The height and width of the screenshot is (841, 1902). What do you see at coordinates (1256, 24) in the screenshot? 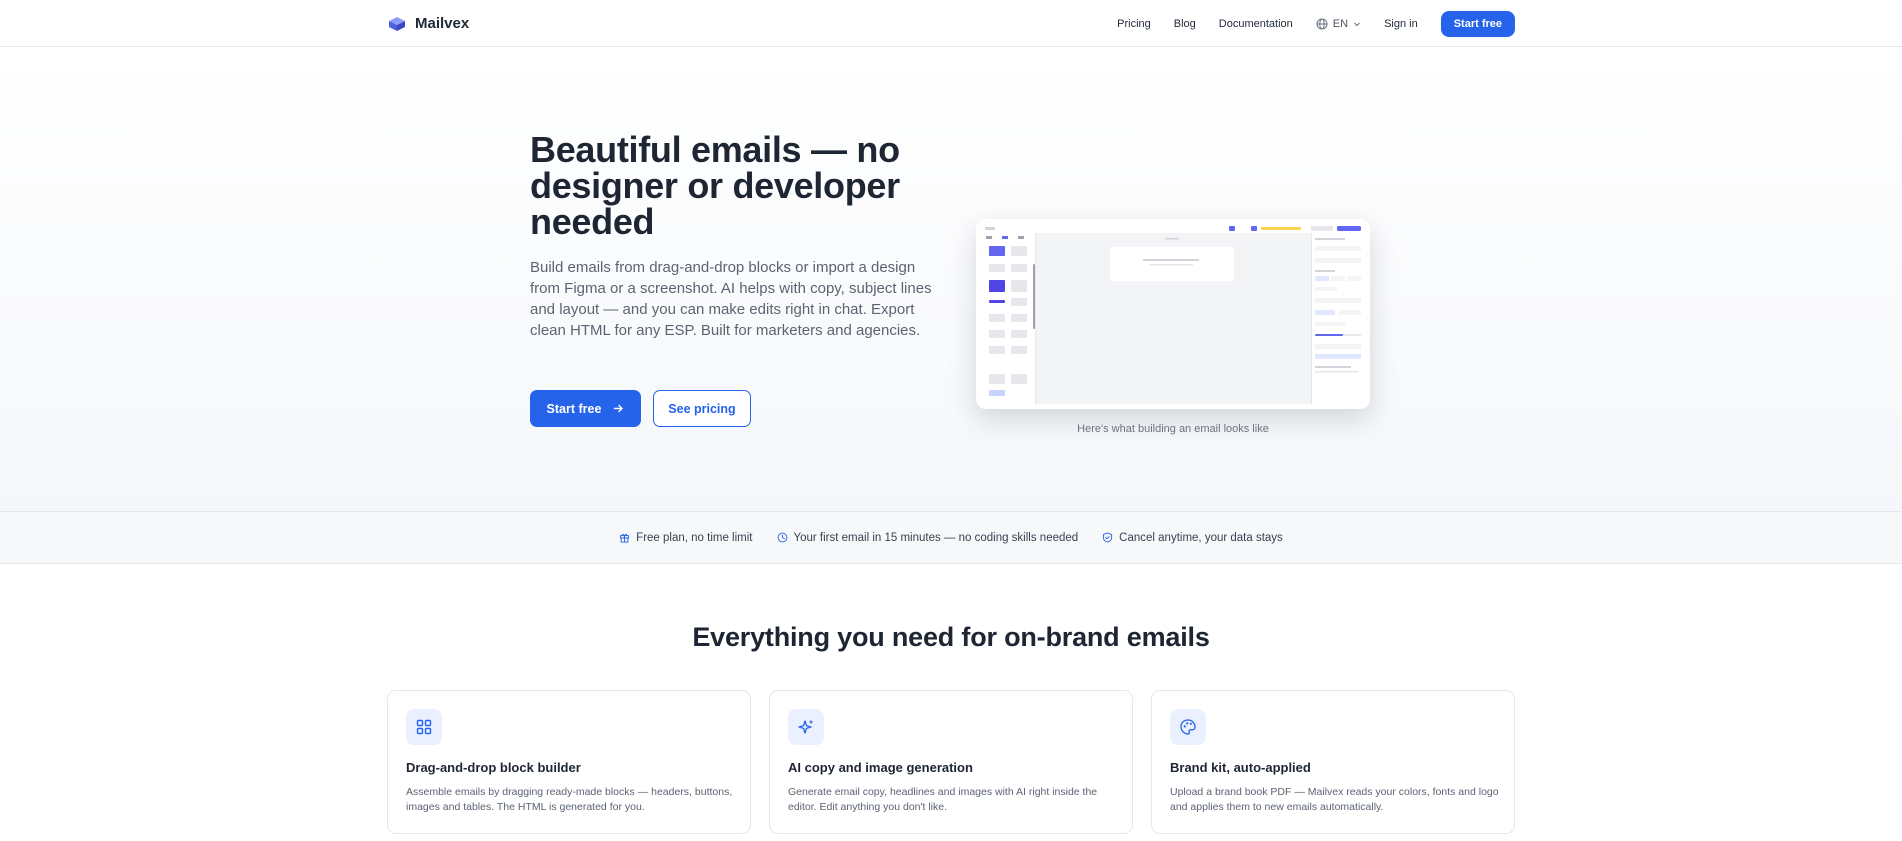
I see `nav-link-documentation: Documentation` at bounding box center [1256, 24].